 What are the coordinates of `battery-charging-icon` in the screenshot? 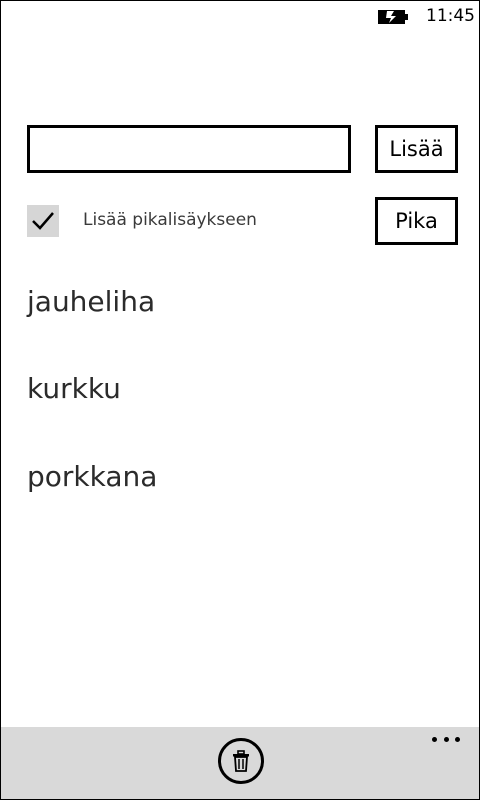 It's located at (393, 17).